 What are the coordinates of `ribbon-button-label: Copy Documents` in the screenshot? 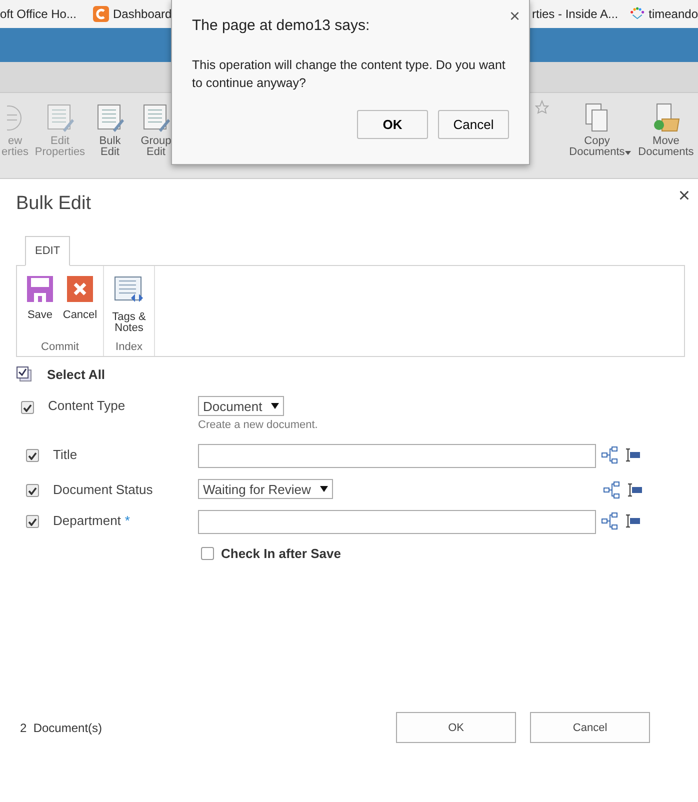 It's located at (597, 147).